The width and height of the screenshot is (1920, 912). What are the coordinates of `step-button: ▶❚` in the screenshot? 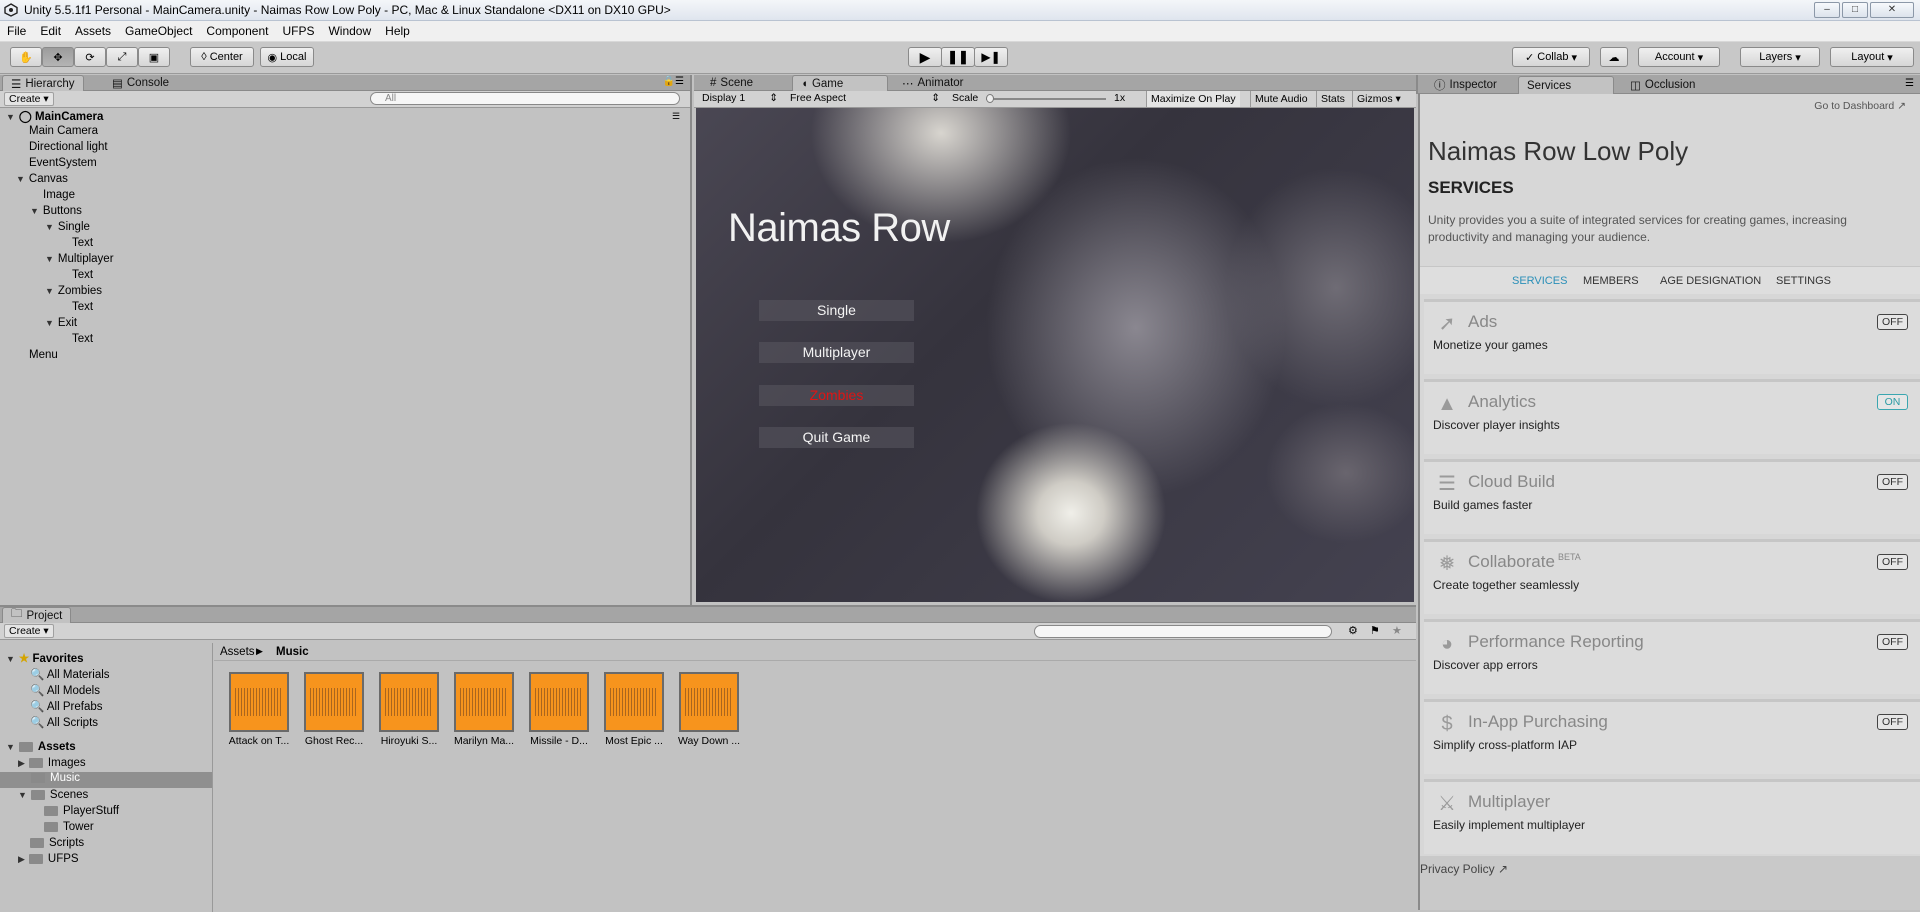 It's located at (991, 57).